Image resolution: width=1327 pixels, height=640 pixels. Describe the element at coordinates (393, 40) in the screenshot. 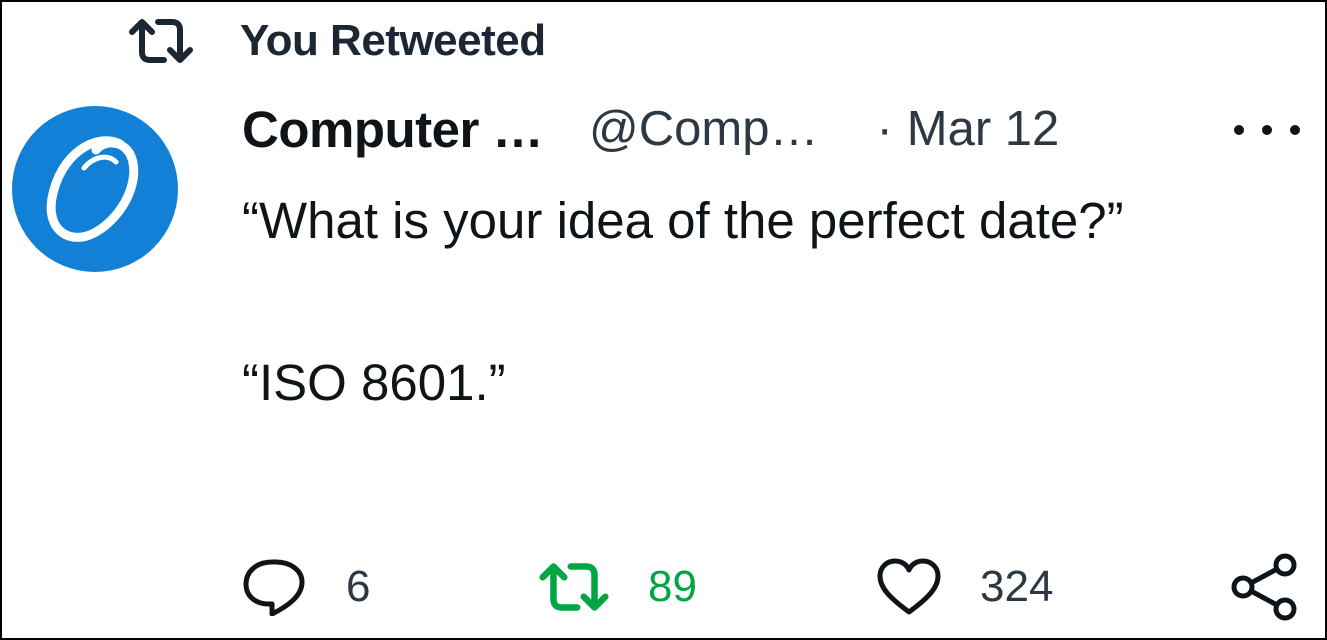

I see `retweet-context-label: You Retweeted` at that location.